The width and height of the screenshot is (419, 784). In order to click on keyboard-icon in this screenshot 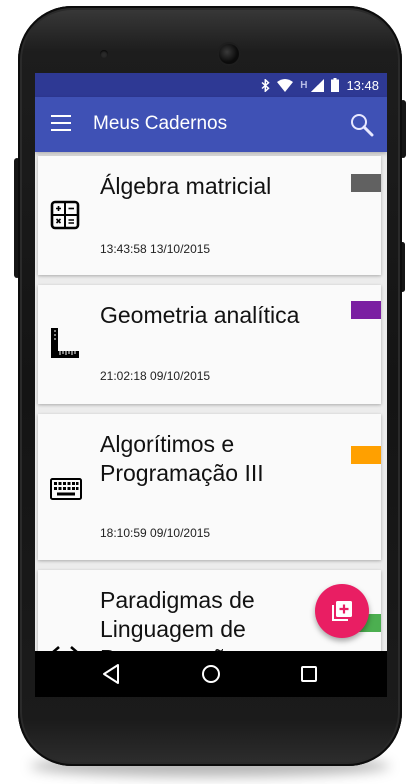, I will do `click(66, 489)`.